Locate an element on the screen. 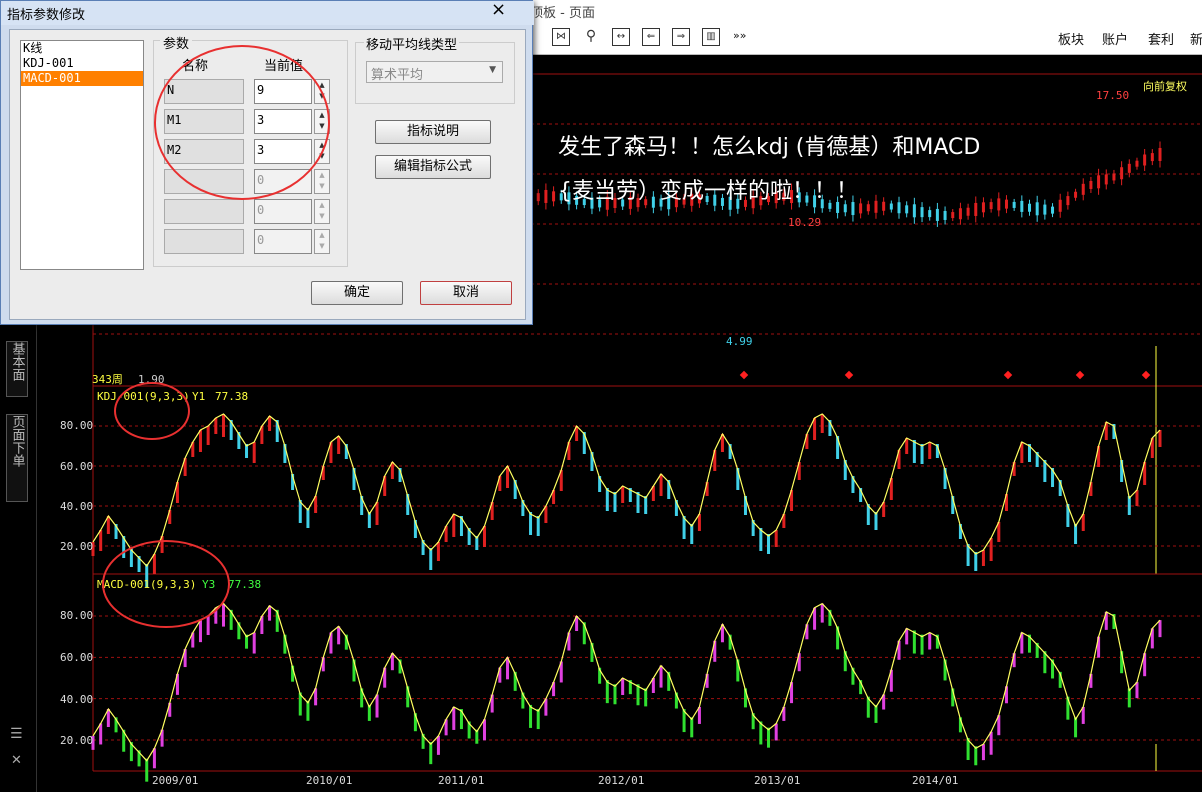 The image size is (1202, 792). x-tick: 2009/01 is located at coordinates (175, 780).